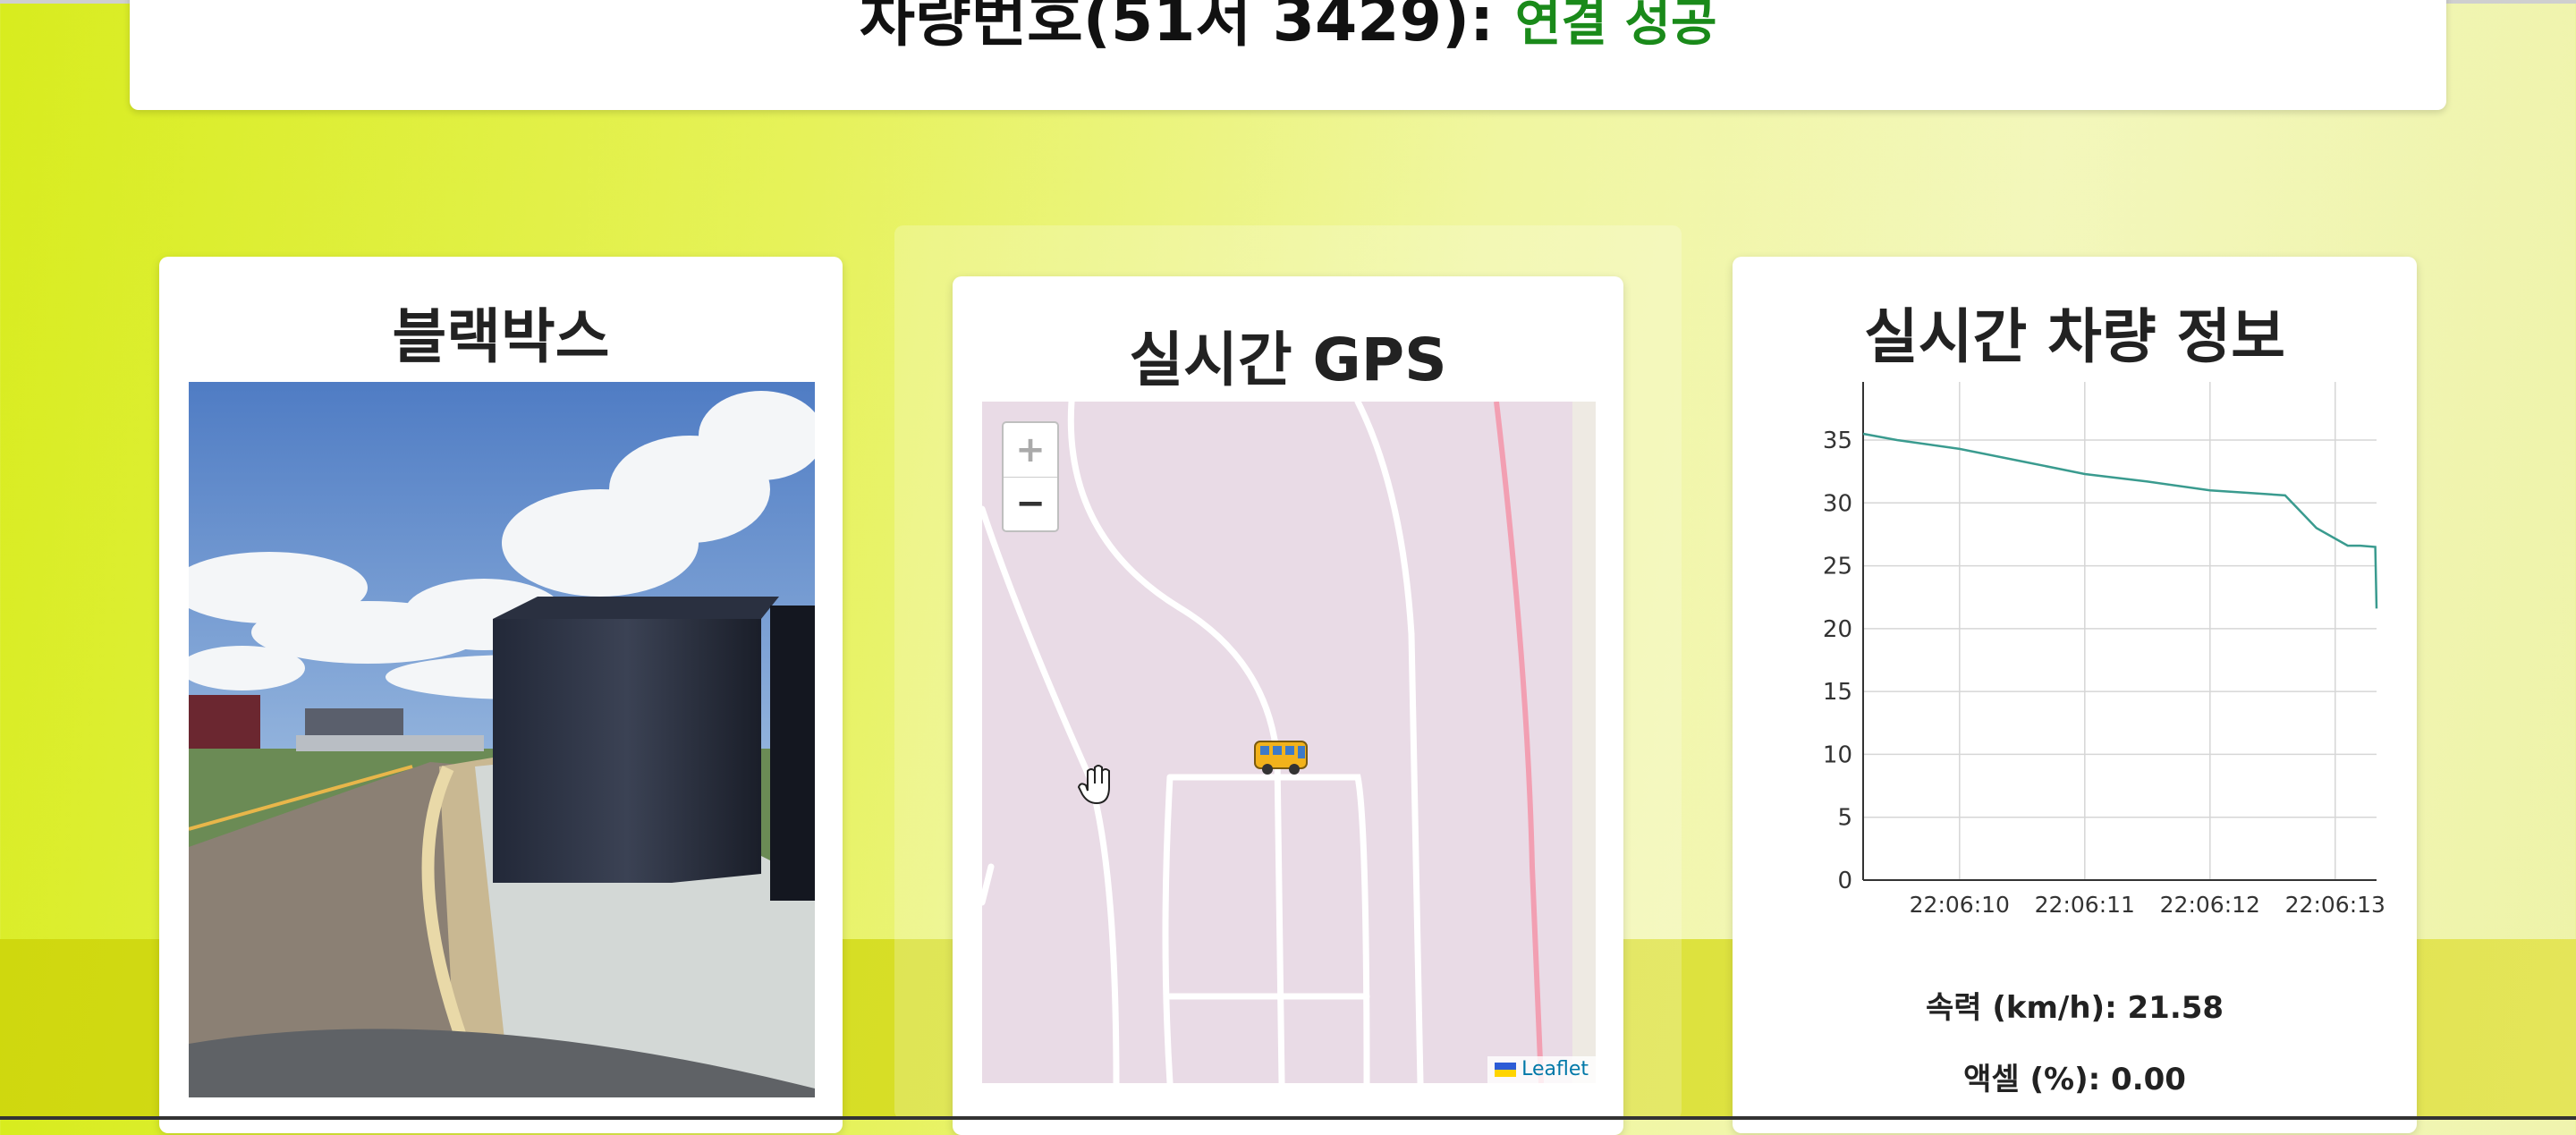 This screenshot has width=2576, height=1135. I want to click on zoom-out-button: −, so click(1030, 503).